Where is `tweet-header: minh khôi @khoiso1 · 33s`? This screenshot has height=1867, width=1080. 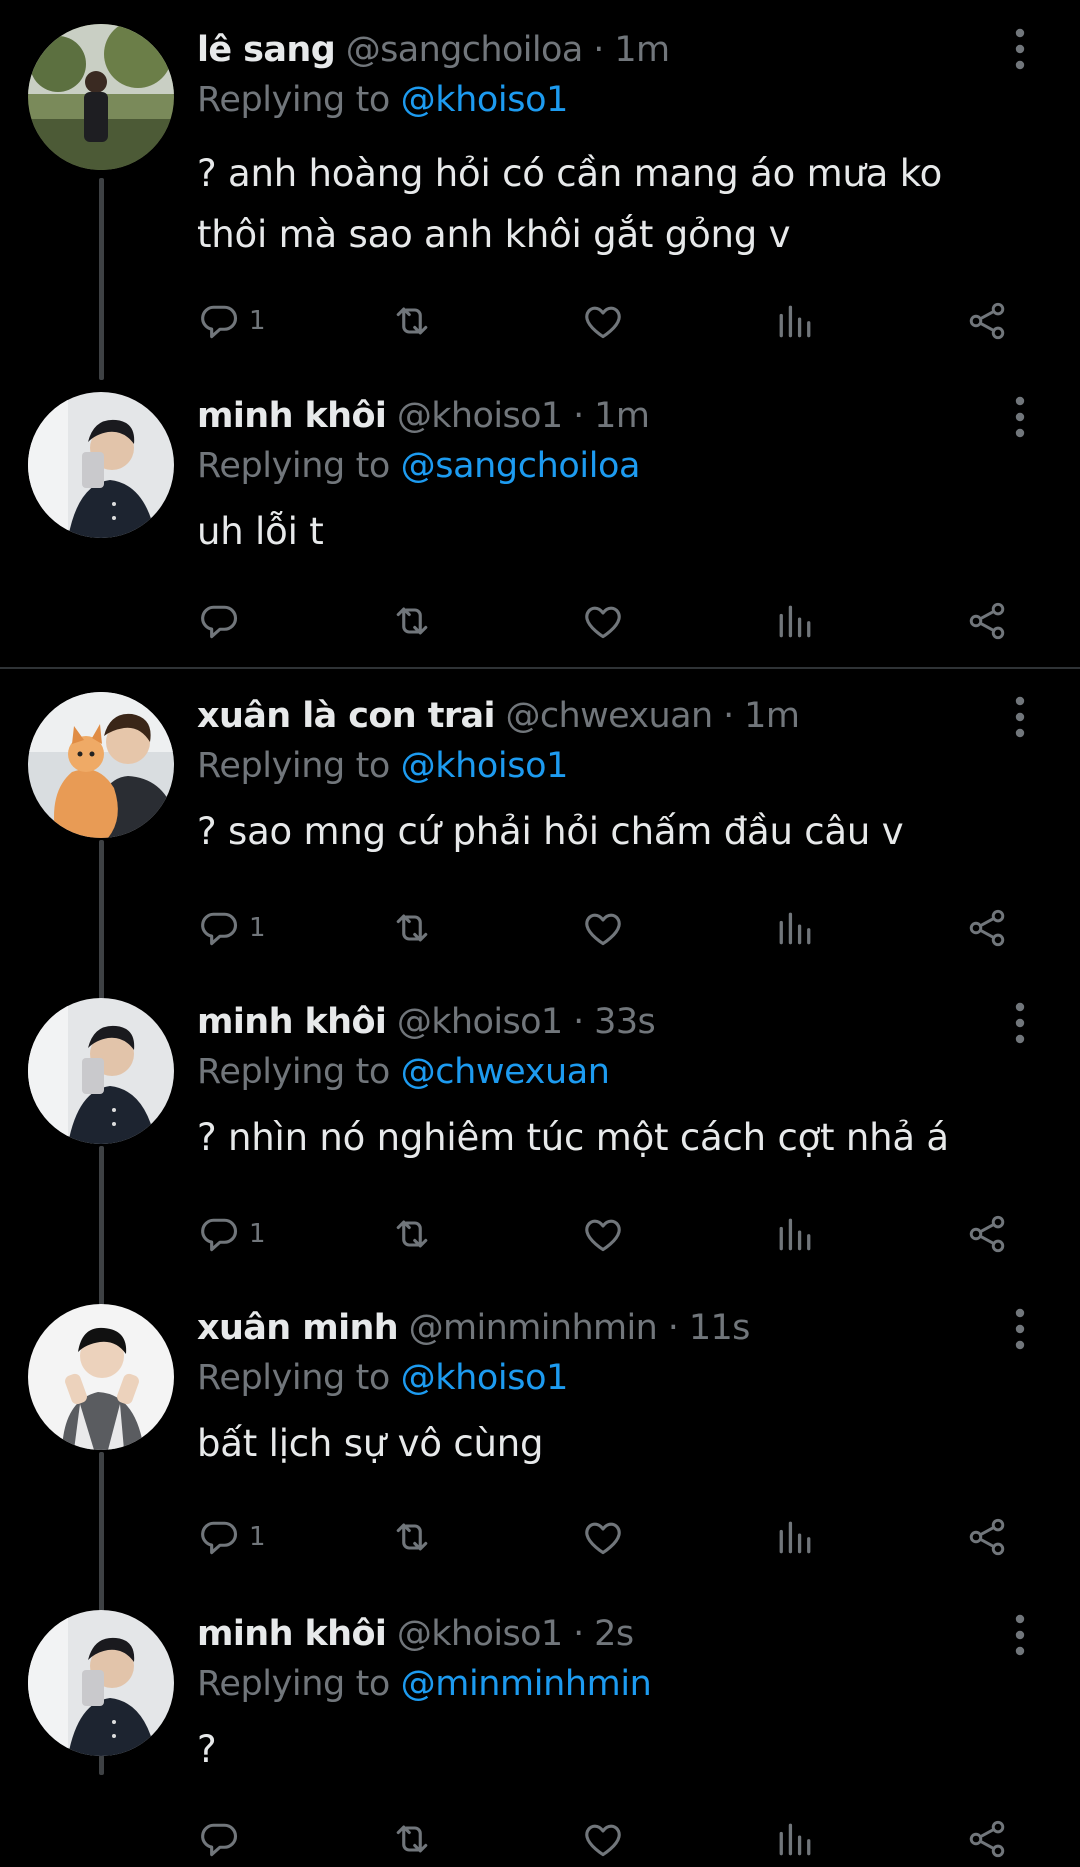 tweet-header: minh khôi @khoiso1 · 33s is located at coordinates (426, 1022).